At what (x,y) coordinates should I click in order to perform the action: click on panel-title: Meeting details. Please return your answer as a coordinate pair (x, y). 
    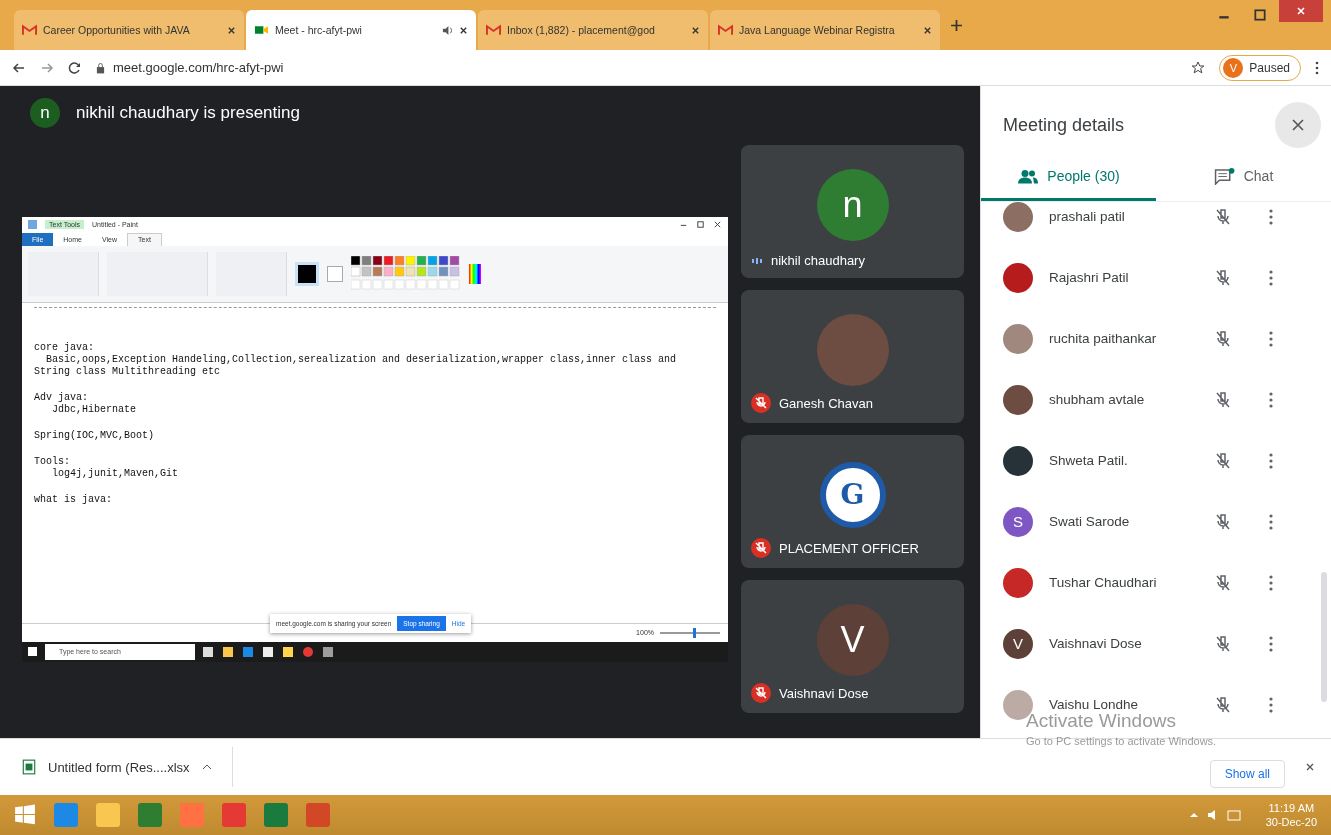
    Looking at the image, I should click on (1064, 125).